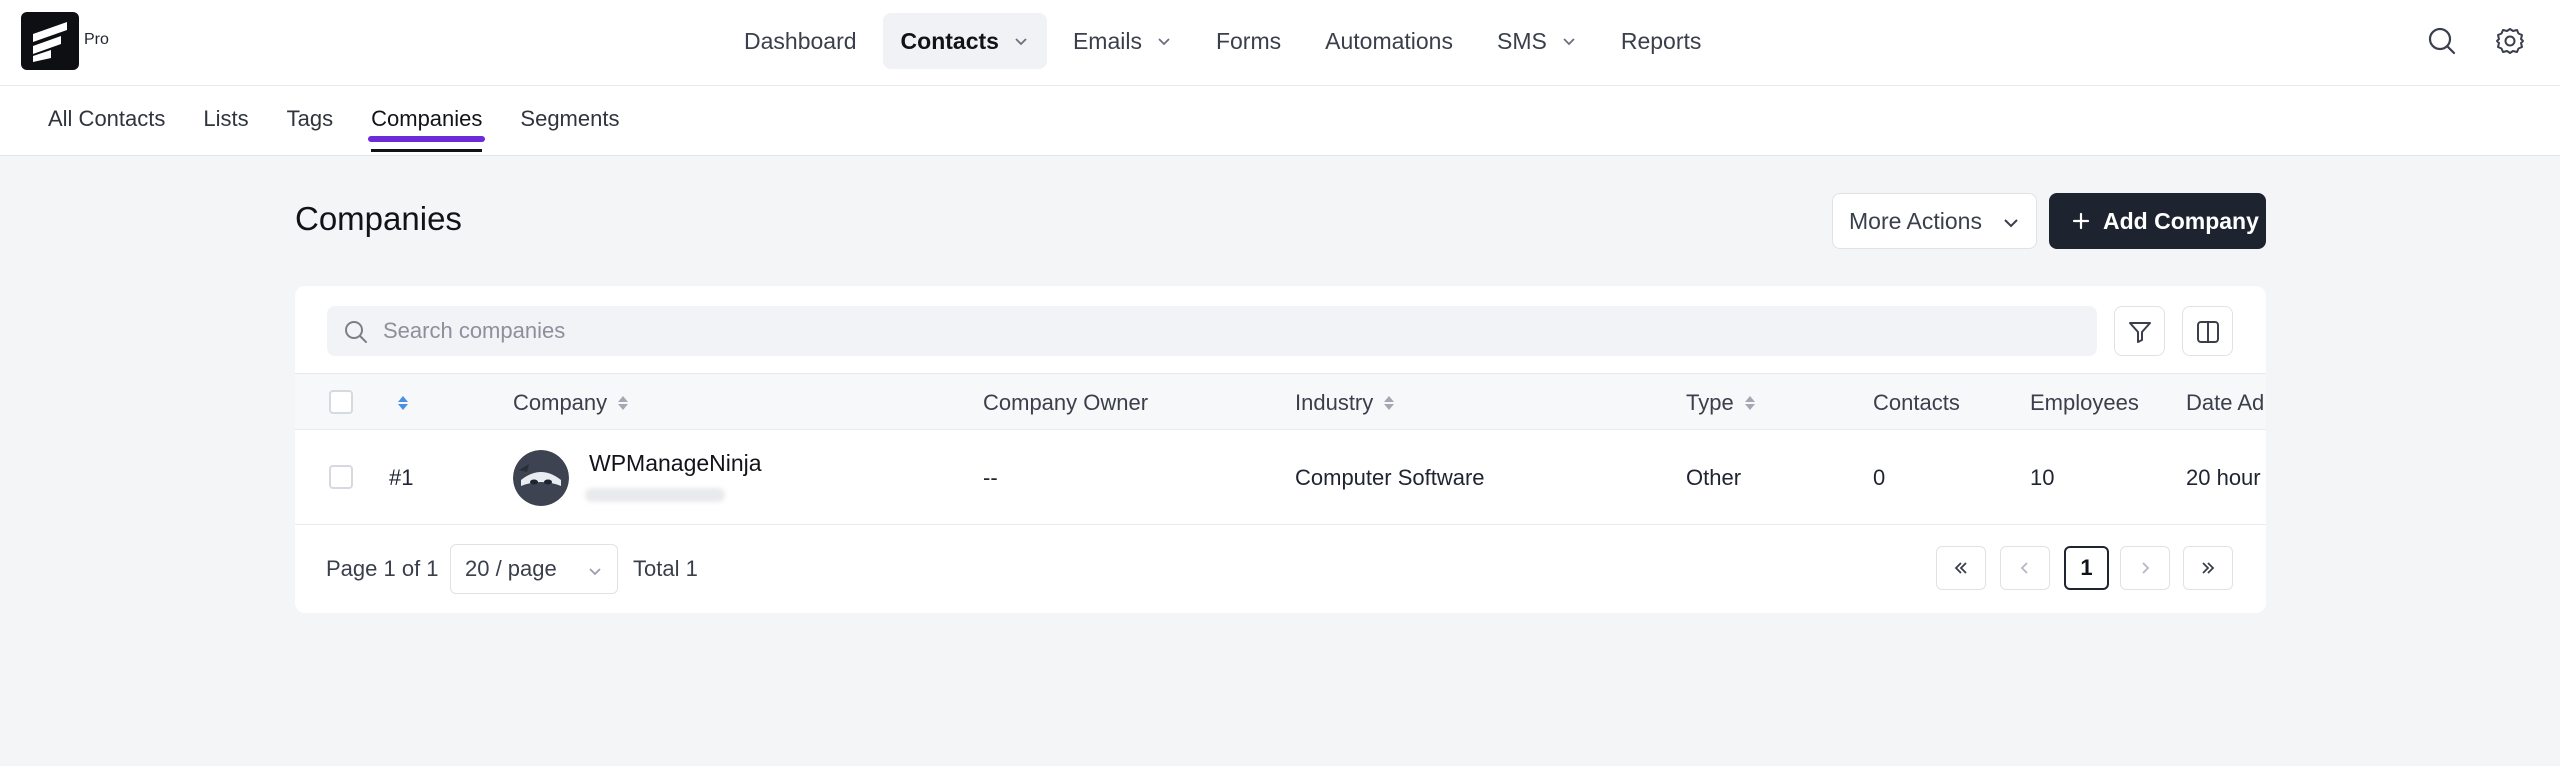 This screenshot has width=2560, height=766. I want to click on logo-badge: Pro, so click(96, 39).